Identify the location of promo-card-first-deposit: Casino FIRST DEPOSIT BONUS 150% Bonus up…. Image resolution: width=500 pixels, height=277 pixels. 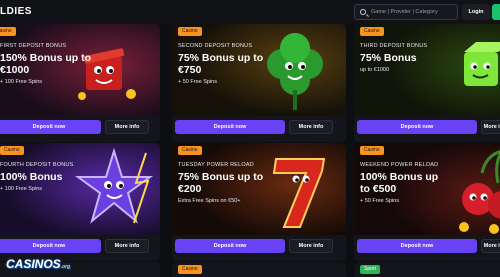
(80, 83).